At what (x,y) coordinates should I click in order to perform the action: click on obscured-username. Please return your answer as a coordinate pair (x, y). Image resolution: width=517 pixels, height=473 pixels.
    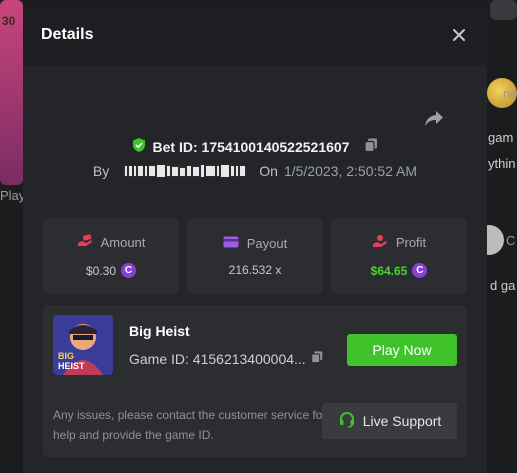
    Looking at the image, I should click on (185, 171).